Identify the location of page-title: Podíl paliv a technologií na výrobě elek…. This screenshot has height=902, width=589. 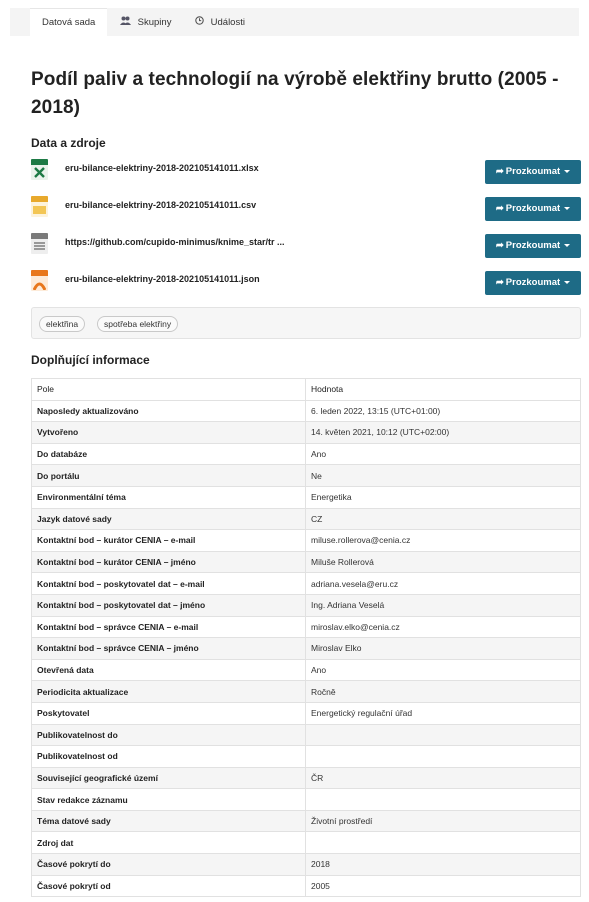
(295, 93).